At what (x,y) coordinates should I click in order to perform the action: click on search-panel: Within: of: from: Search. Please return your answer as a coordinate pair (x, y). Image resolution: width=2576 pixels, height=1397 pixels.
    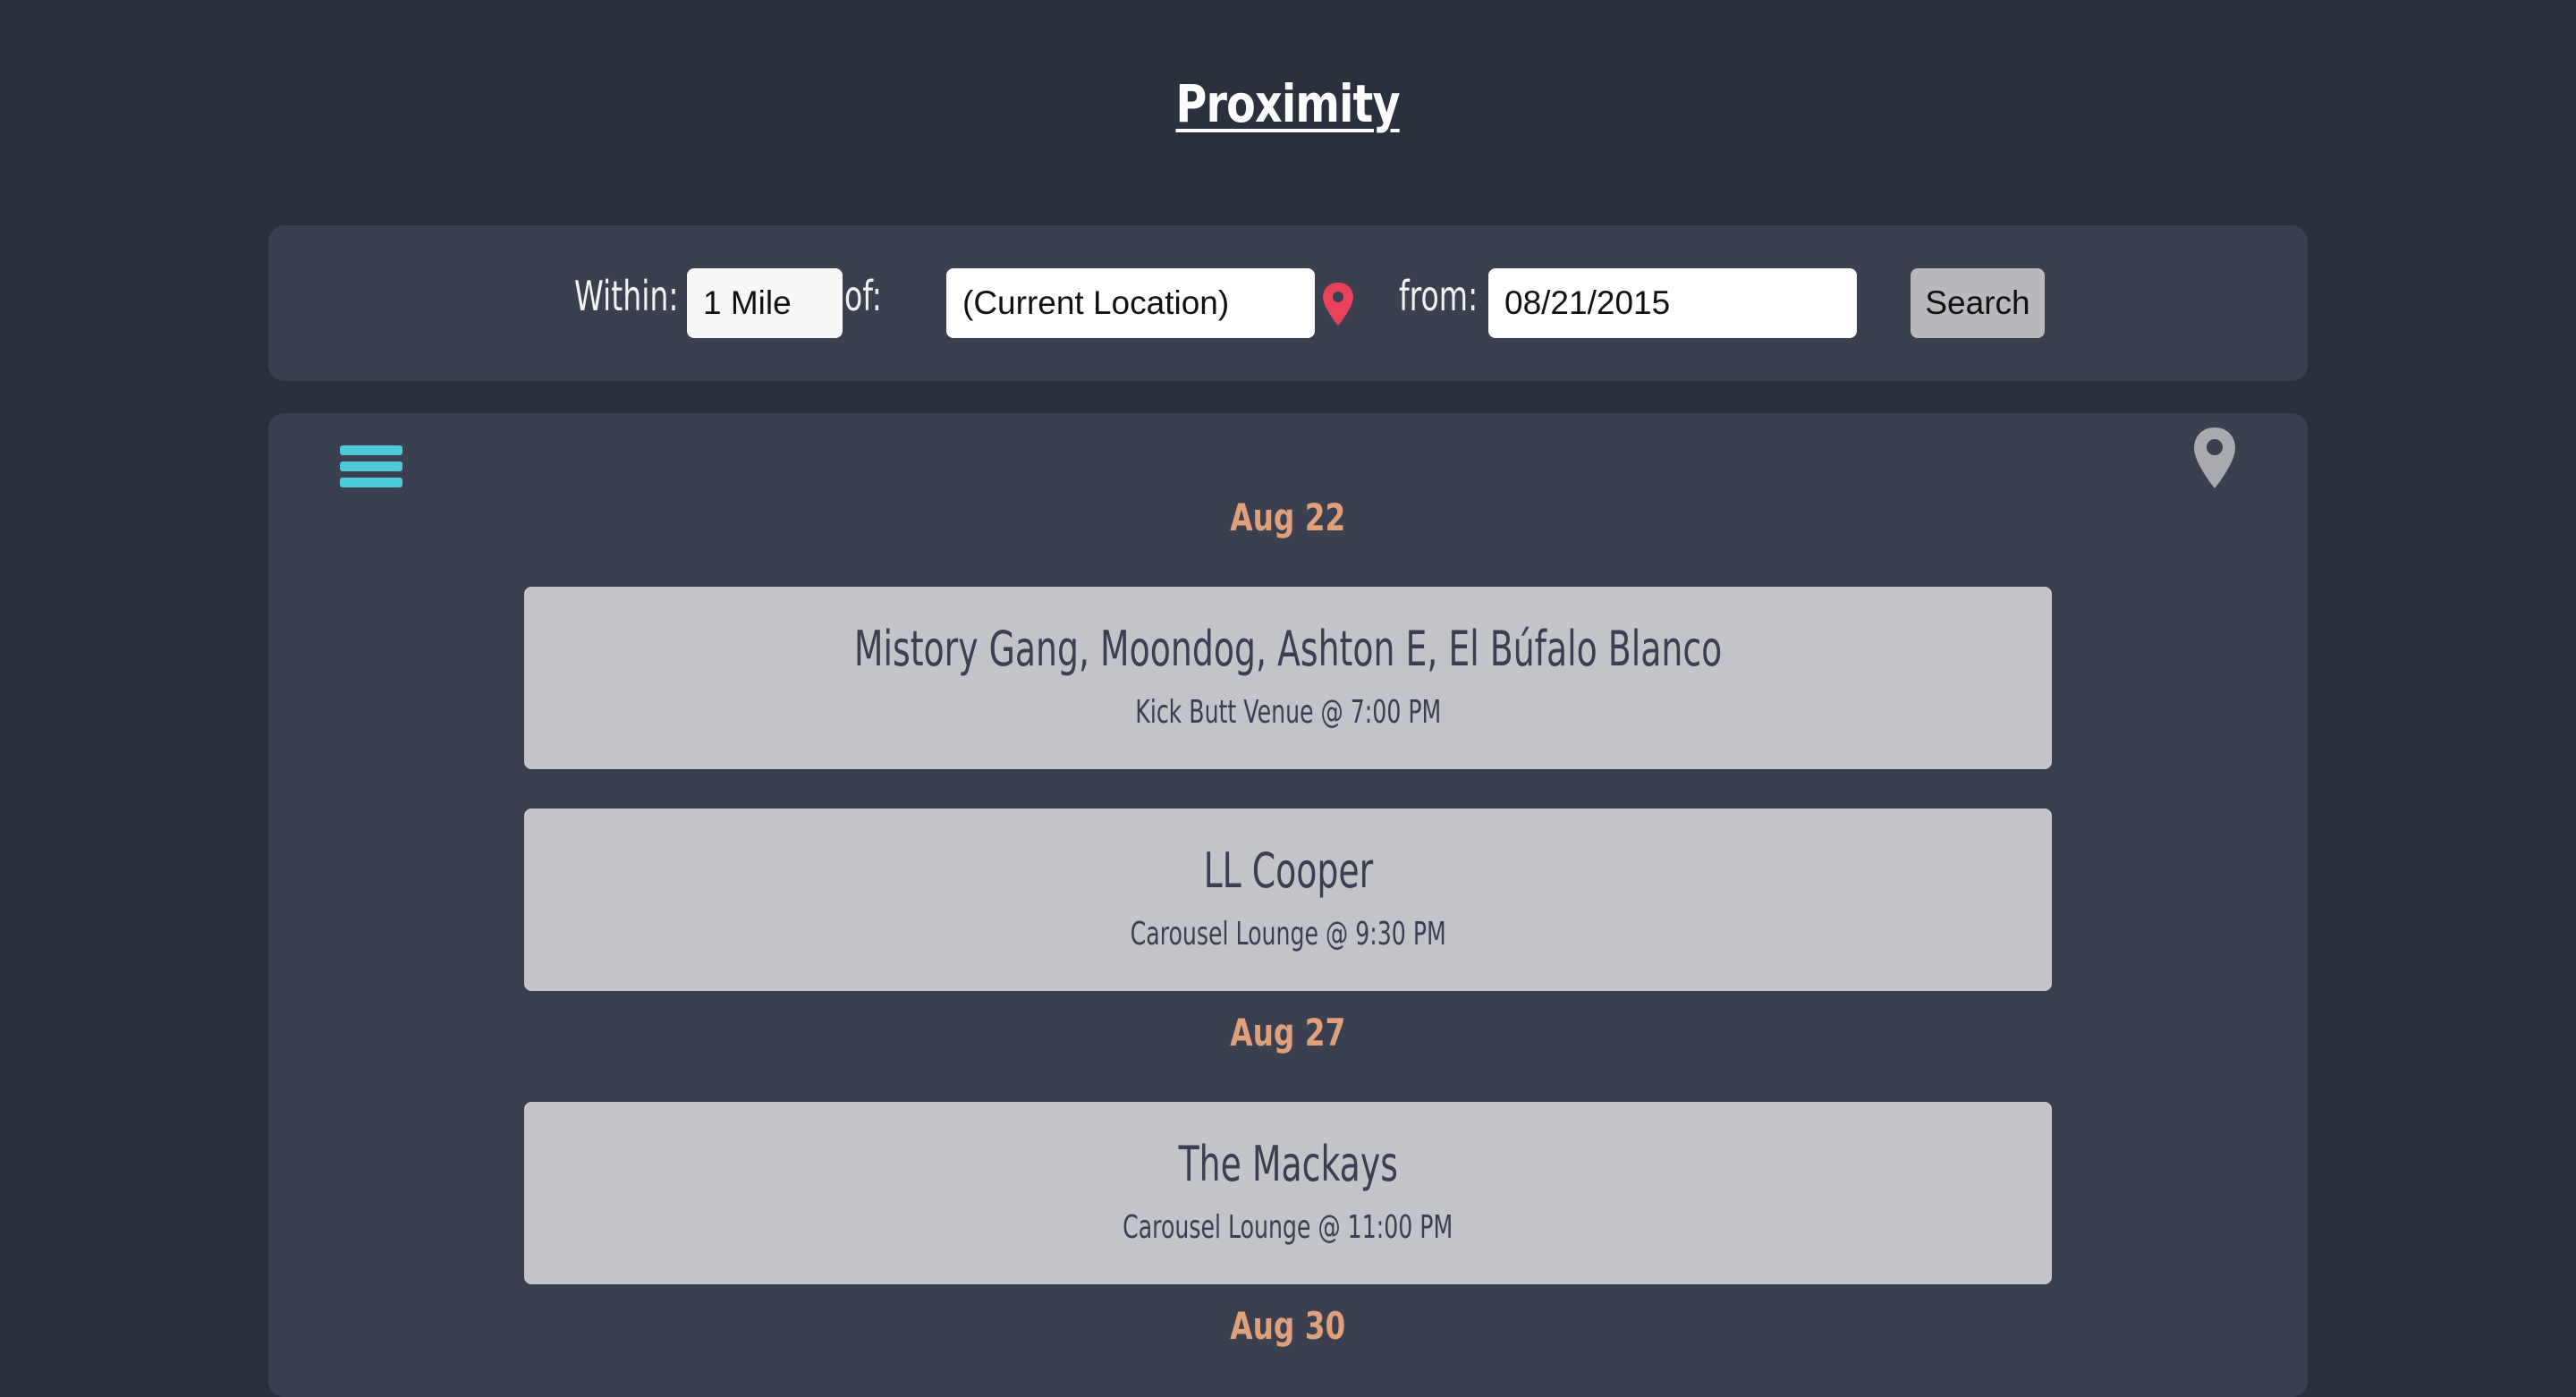
    Looking at the image, I should click on (1288, 303).